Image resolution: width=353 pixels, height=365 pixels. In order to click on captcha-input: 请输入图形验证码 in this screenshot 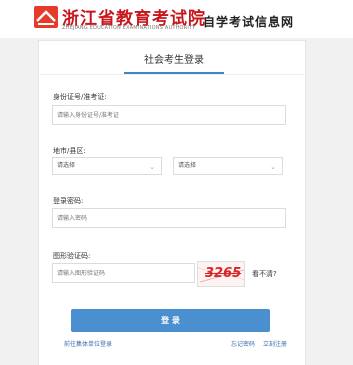, I will do `click(123, 273)`.